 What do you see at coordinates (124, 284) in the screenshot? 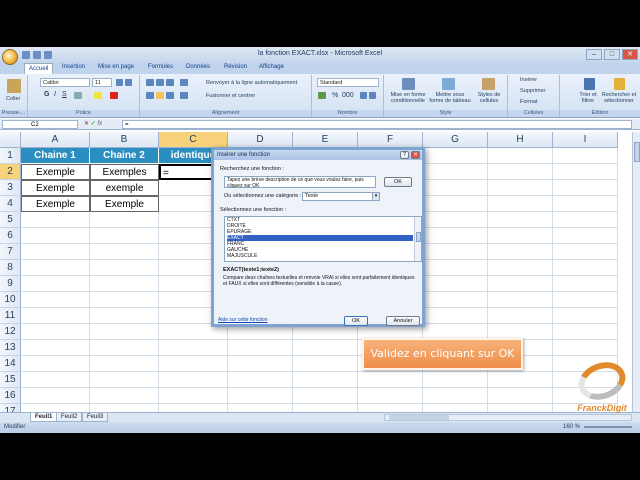
I see `cell-b9` at bounding box center [124, 284].